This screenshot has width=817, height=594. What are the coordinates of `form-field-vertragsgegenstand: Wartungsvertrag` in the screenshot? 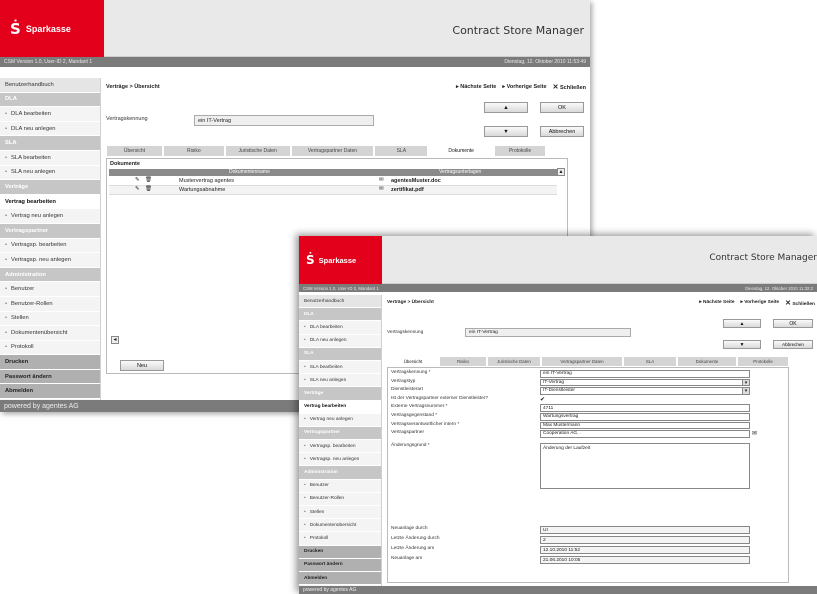 It's located at (645, 417).